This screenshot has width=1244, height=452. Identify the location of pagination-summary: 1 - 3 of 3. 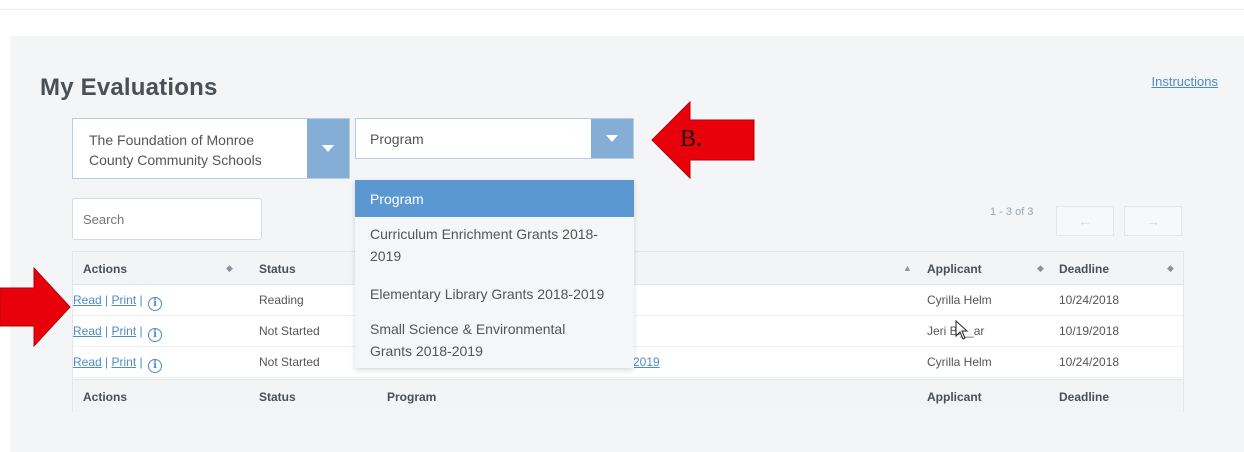
(1012, 212).